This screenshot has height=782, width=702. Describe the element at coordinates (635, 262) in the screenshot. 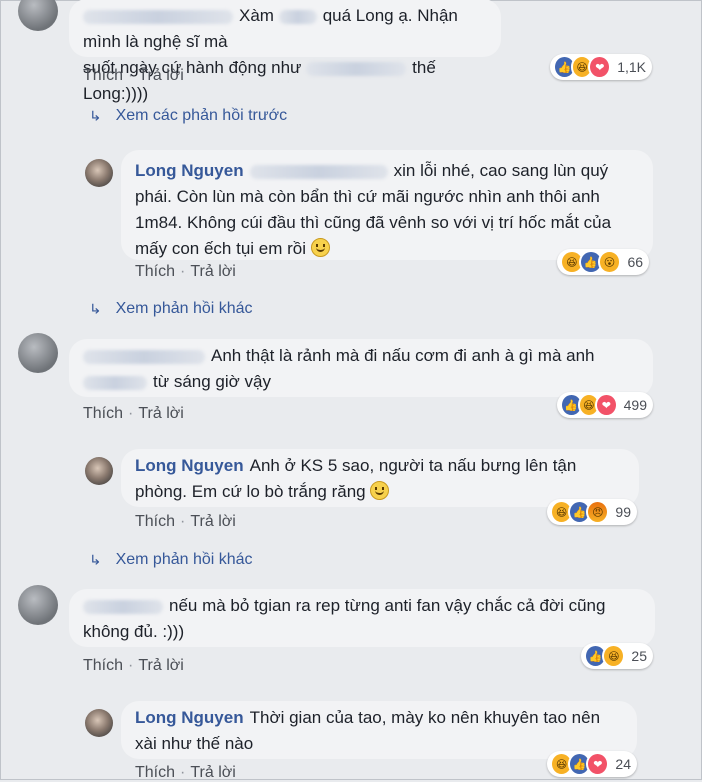

I see `reaction-count: 66` at that location.